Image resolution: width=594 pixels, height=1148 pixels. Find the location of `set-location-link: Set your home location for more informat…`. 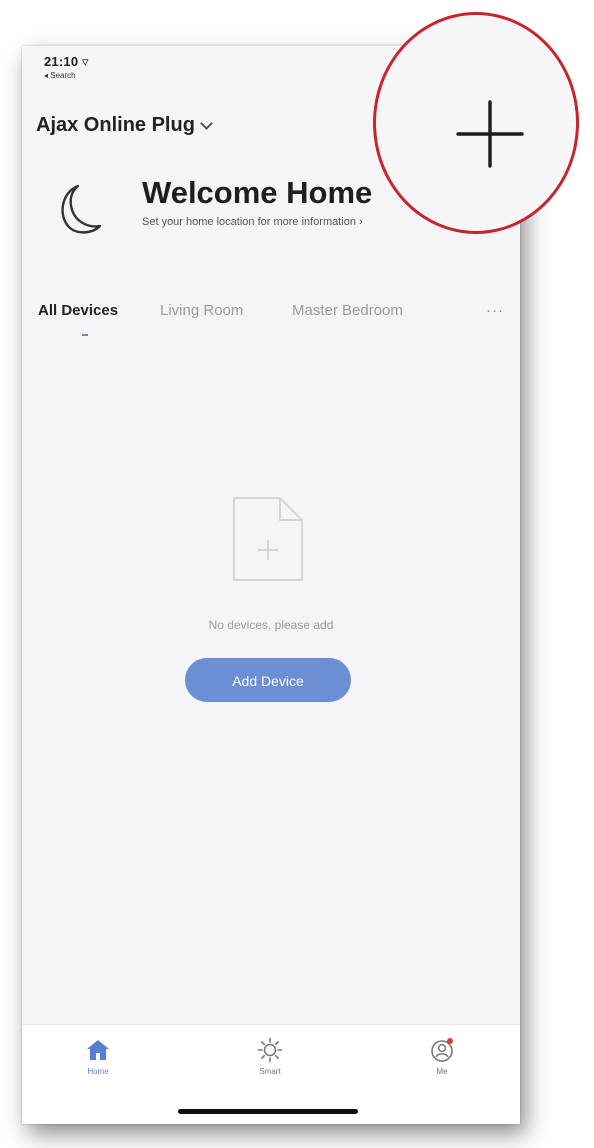

set-location-link: Set your home location for more informat… is located at coordinates (257, 222).